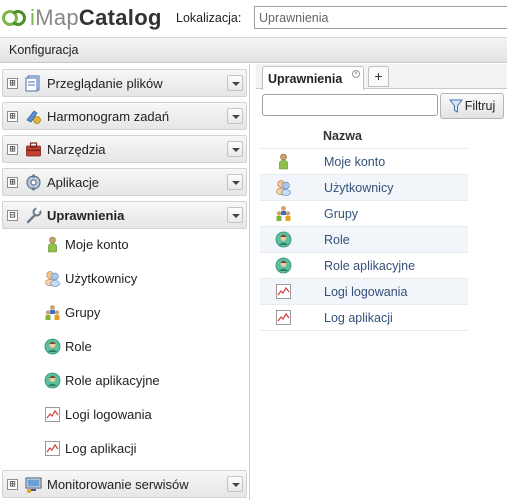 This screenshot has height=500, width=507. Describe the element at coordinates (33, 83) in the screenshot. I see `file-browser-icon` at that location.